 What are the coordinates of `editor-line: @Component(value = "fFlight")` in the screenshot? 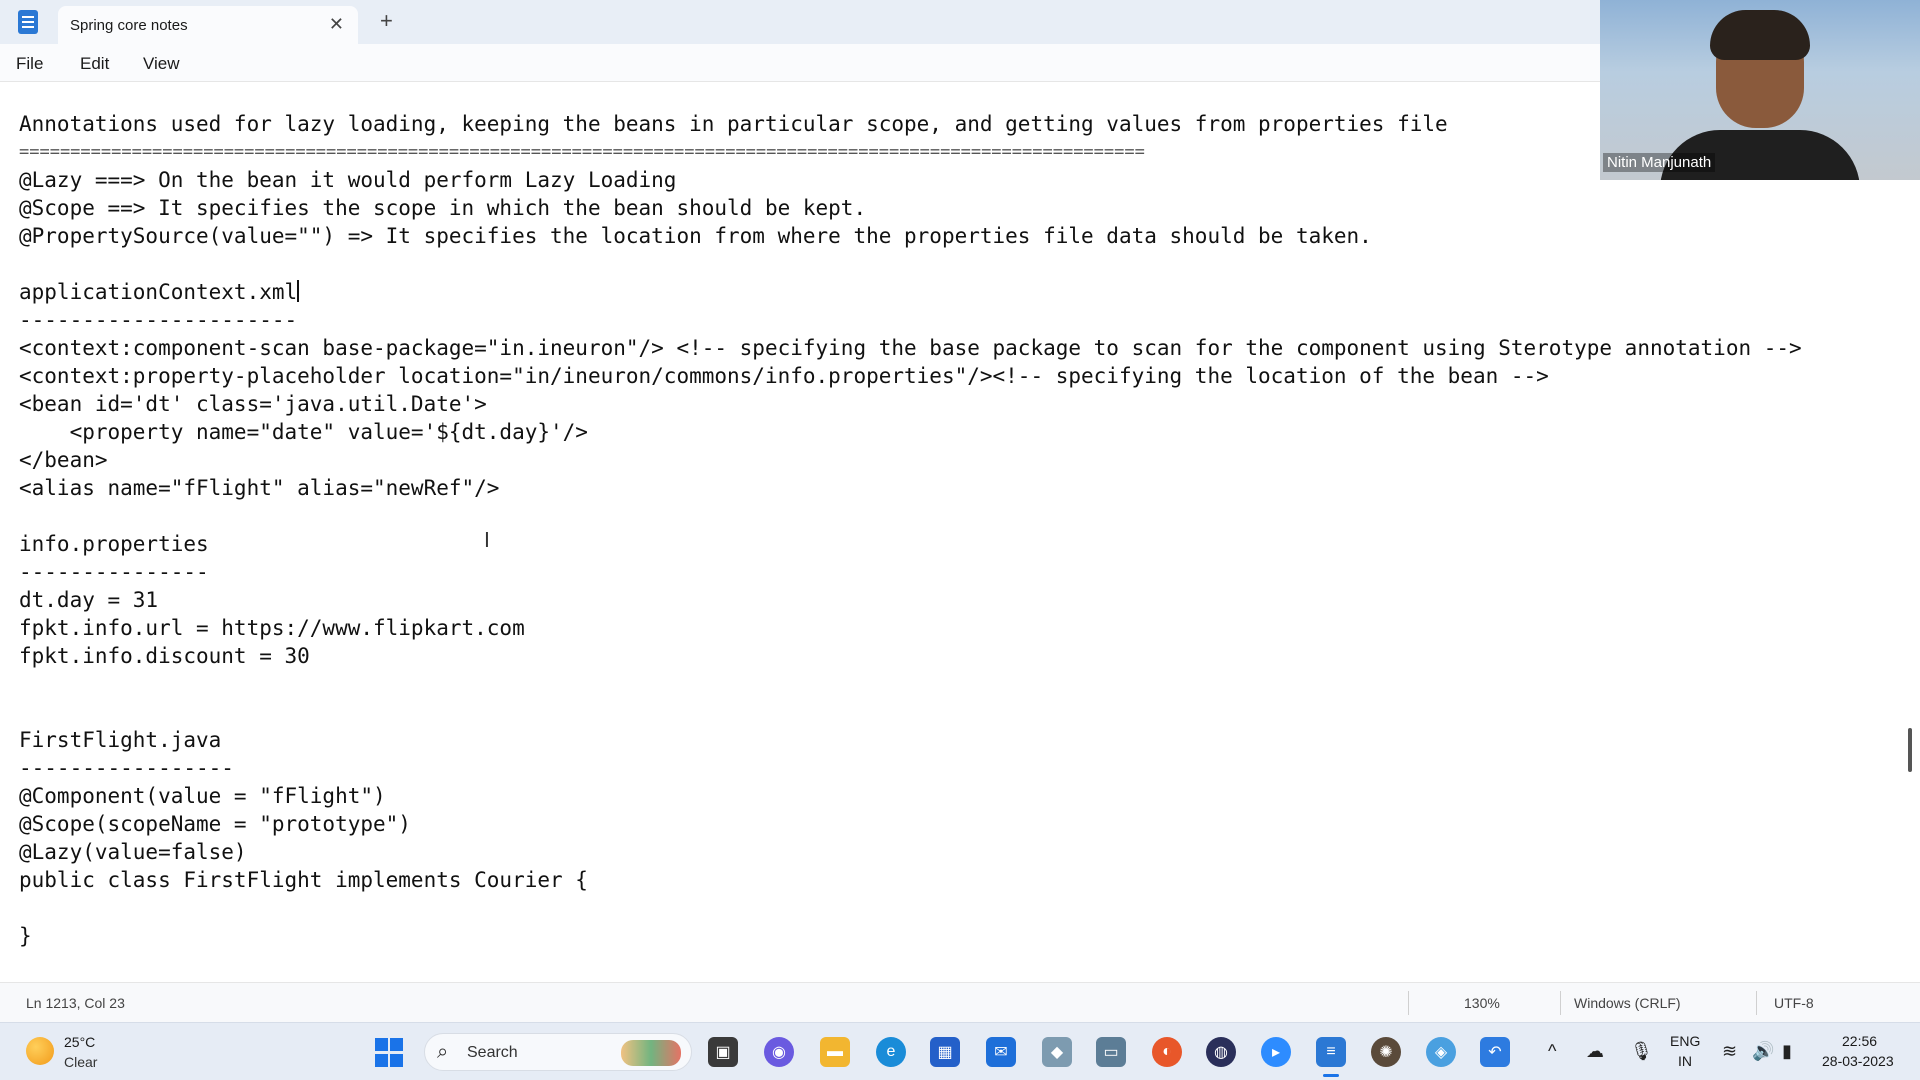 It's located at (202, 796).